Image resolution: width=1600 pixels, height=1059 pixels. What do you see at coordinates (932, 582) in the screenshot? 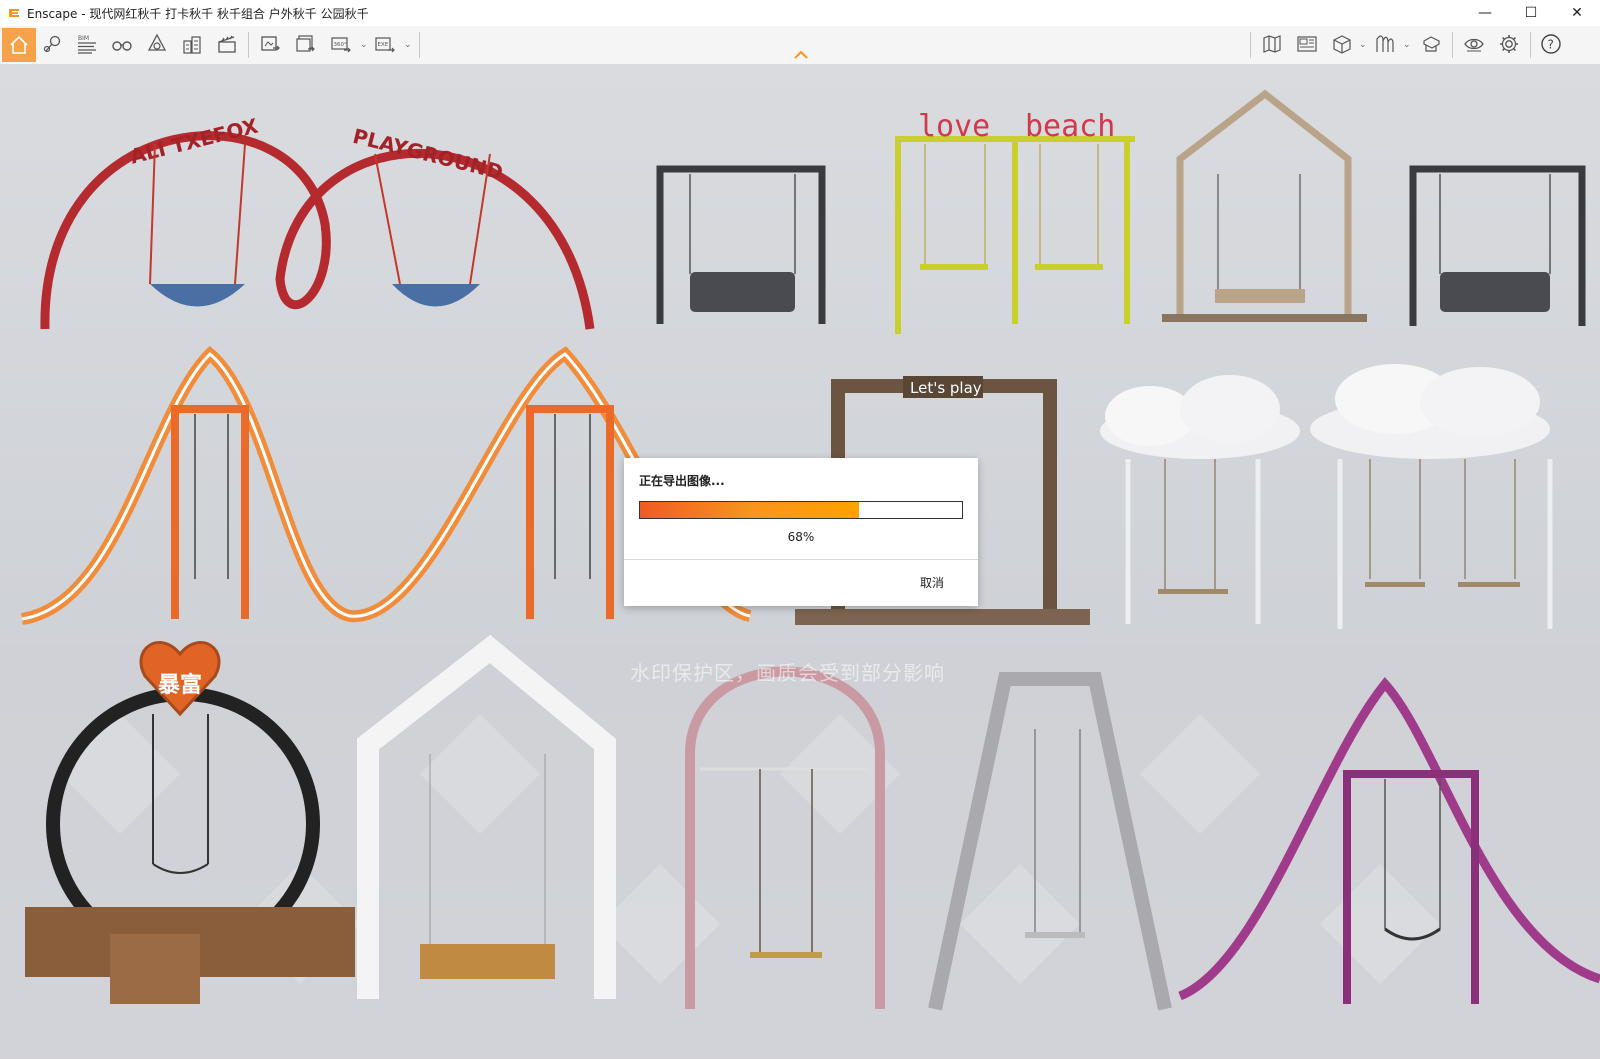
I see `cancel-button: 取消` at bounding box center [932, 582].